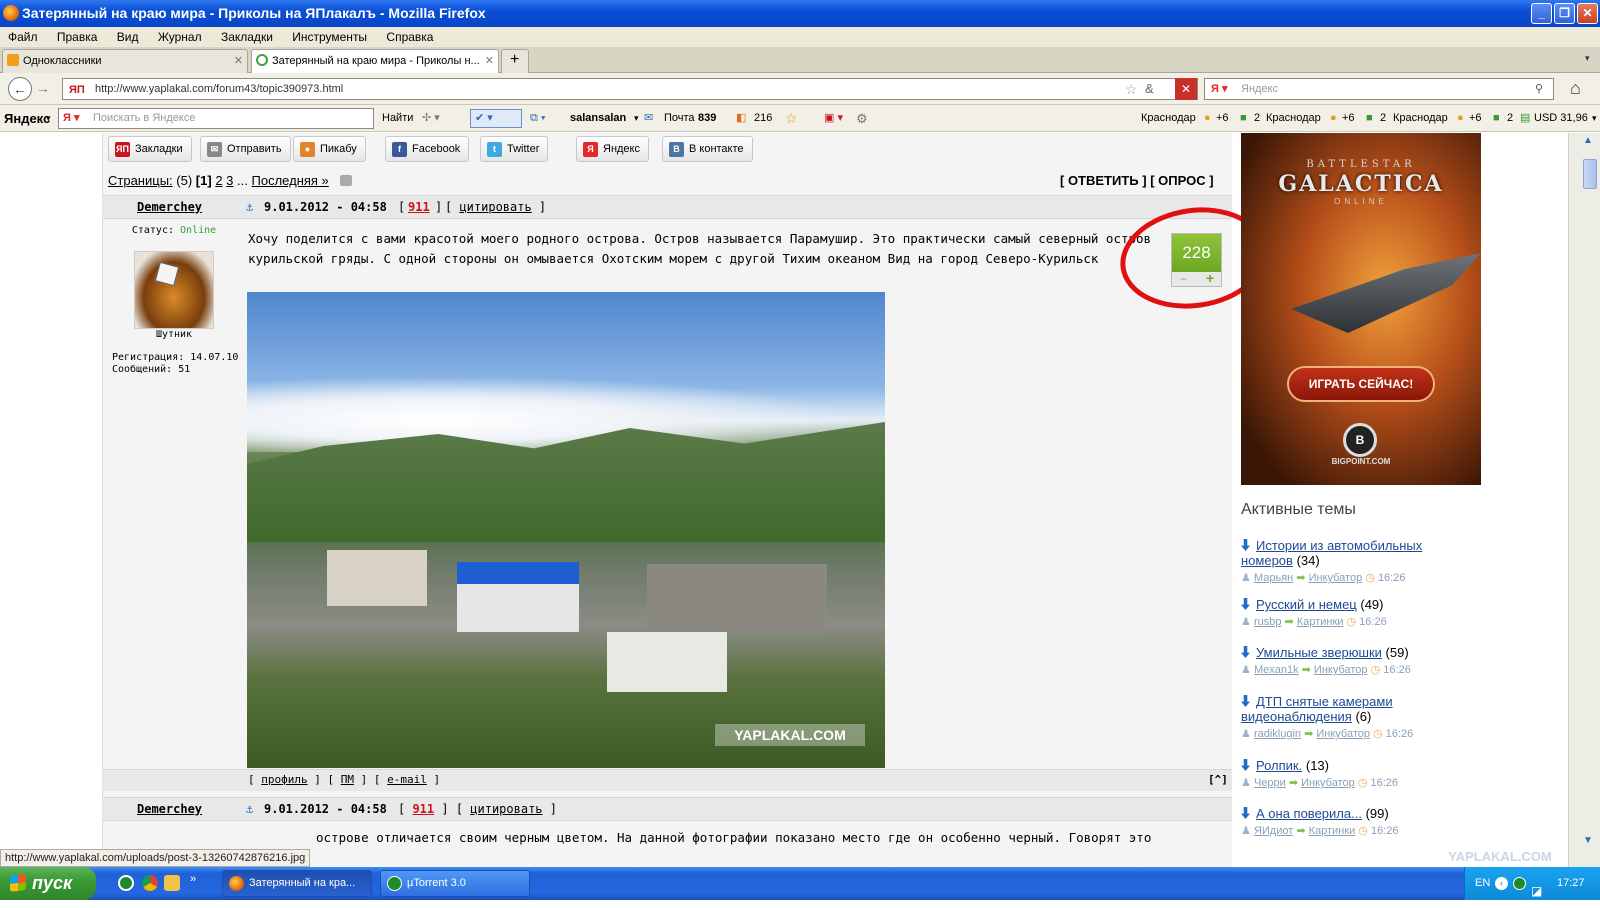 This screenshot has width=1600, height=908. I want to click on menu-help: Справка, so click(409, 37).